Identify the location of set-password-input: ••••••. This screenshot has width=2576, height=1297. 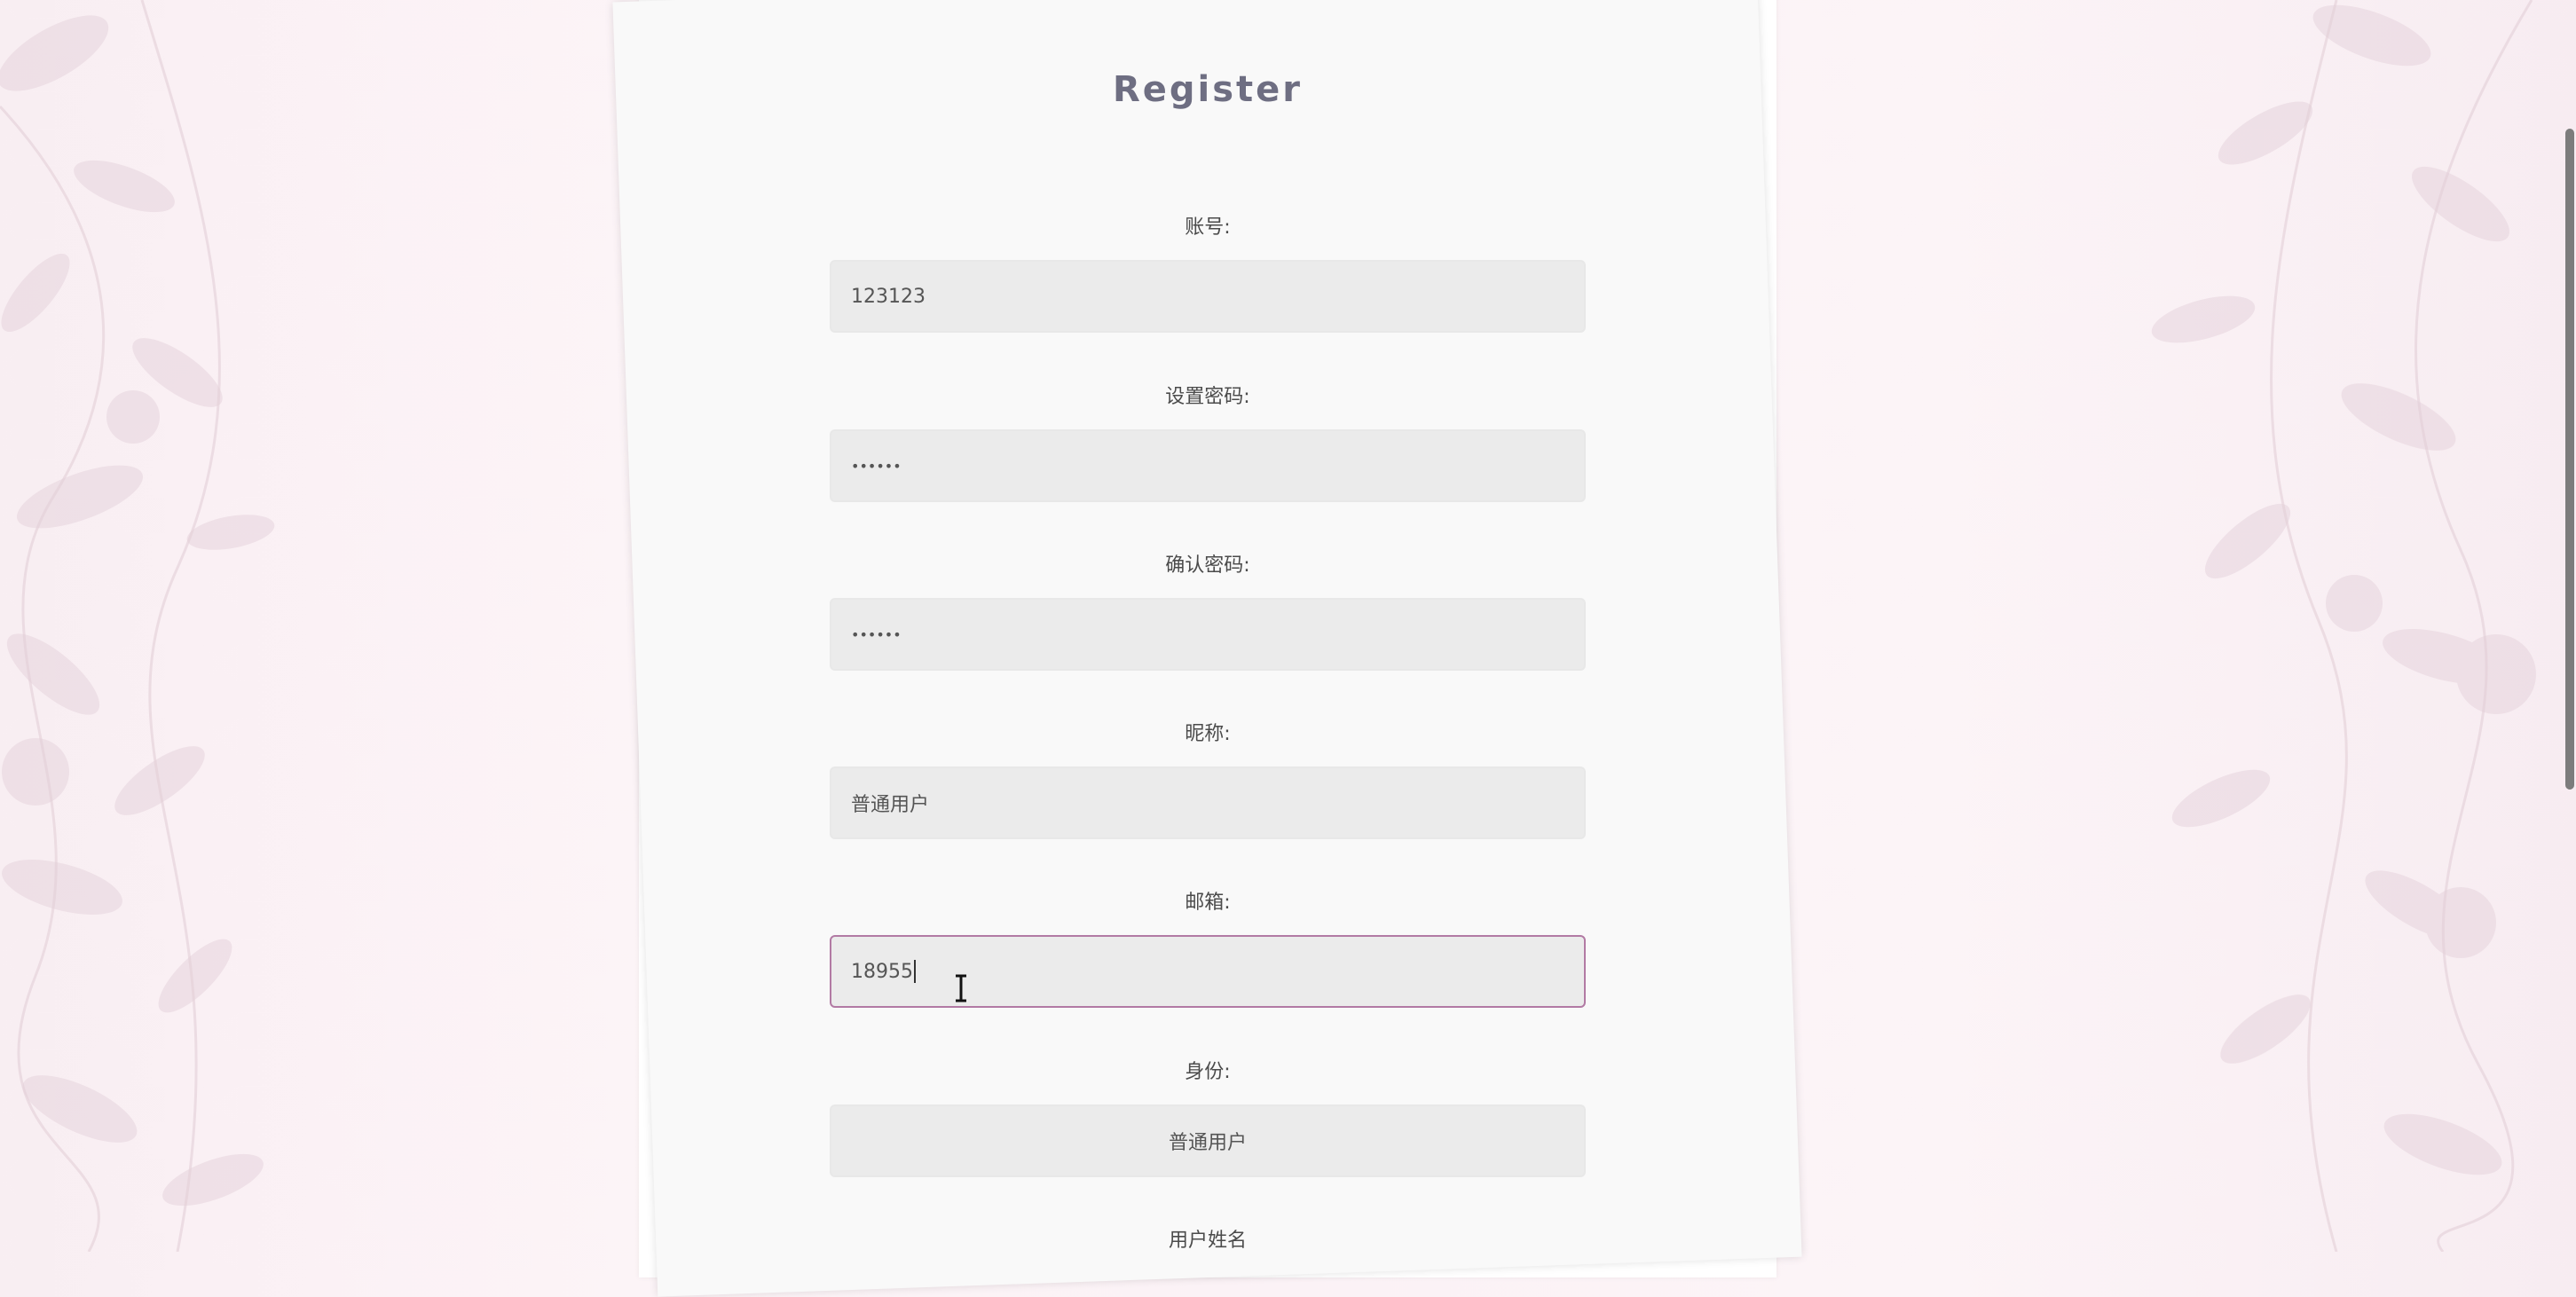
(1208, 465).